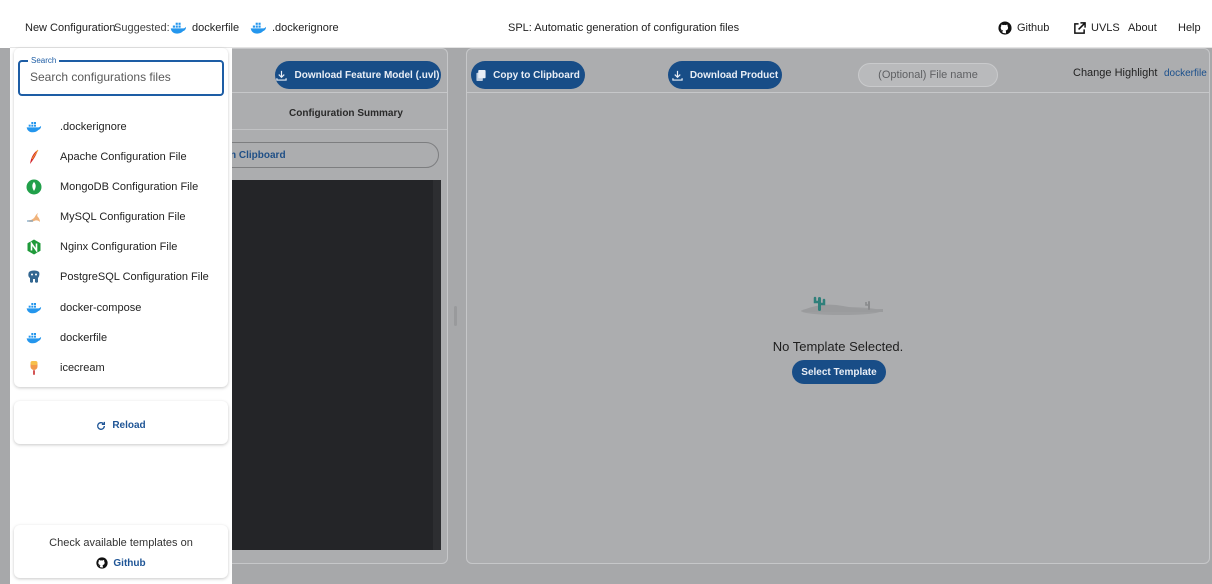 Image resolution: width=1212 pixels, height=584 pixels. I want to click on empty-desert-illustration, so click(838, 304).